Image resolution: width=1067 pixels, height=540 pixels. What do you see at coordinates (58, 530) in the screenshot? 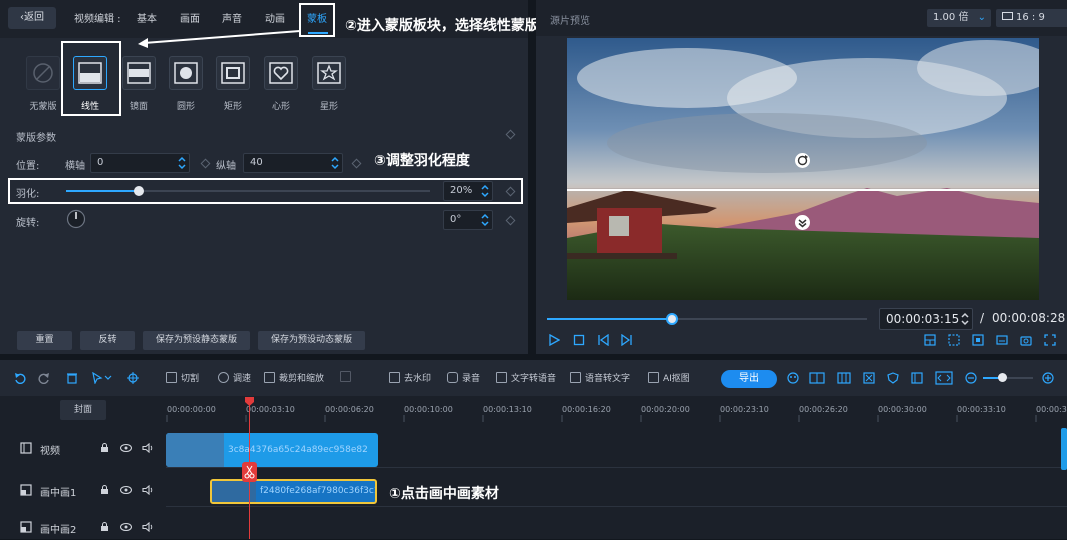
I see `track-name: 画中画2` at bounding box center [58, 530].